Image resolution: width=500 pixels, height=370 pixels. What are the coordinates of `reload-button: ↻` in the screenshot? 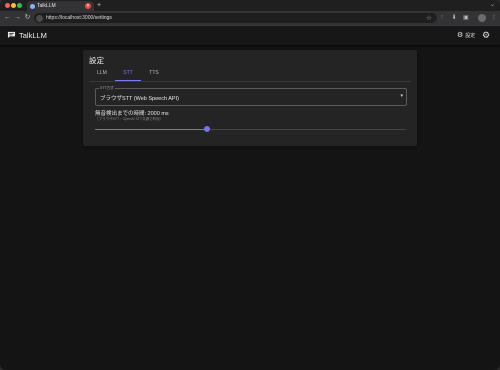 It's located at (27, 18).